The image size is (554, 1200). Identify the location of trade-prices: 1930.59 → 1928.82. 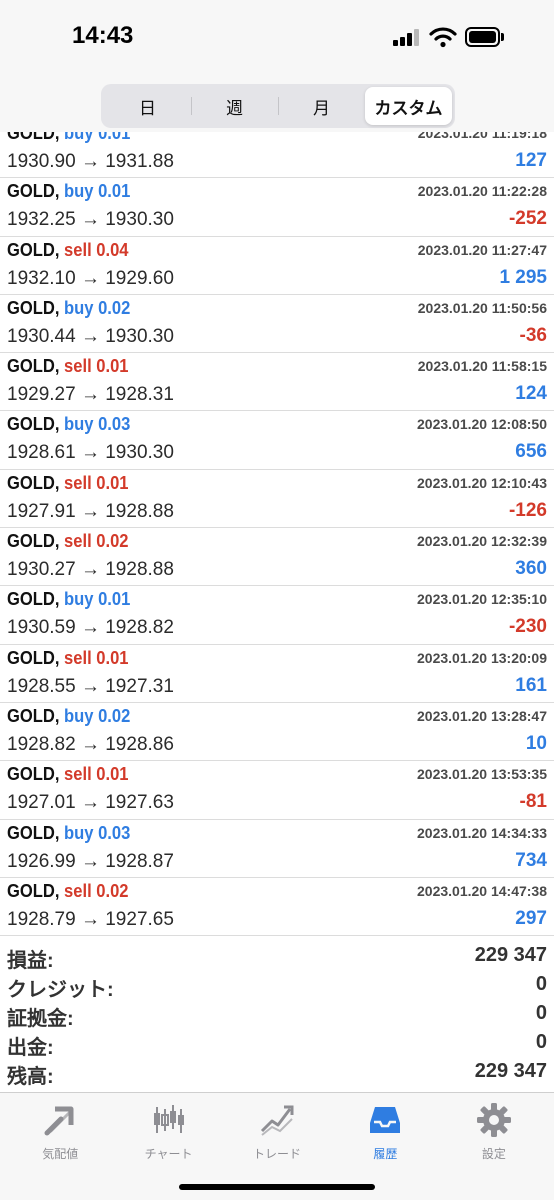
(90, 628).